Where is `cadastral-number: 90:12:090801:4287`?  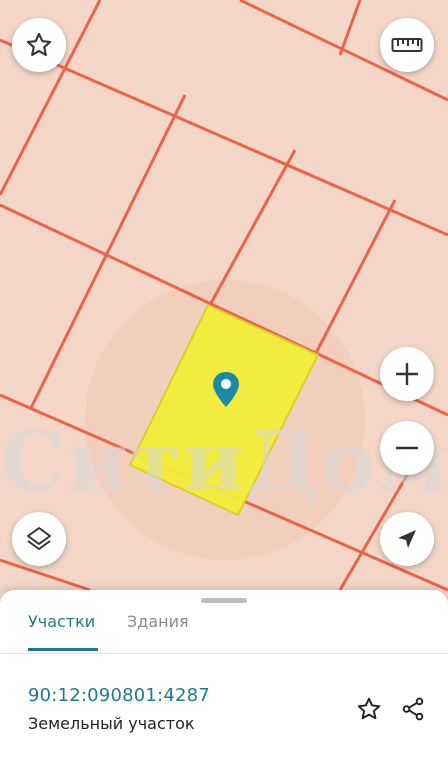
cadastral-number: 90:12:090801:4287 is located at coordinates (119, 695).